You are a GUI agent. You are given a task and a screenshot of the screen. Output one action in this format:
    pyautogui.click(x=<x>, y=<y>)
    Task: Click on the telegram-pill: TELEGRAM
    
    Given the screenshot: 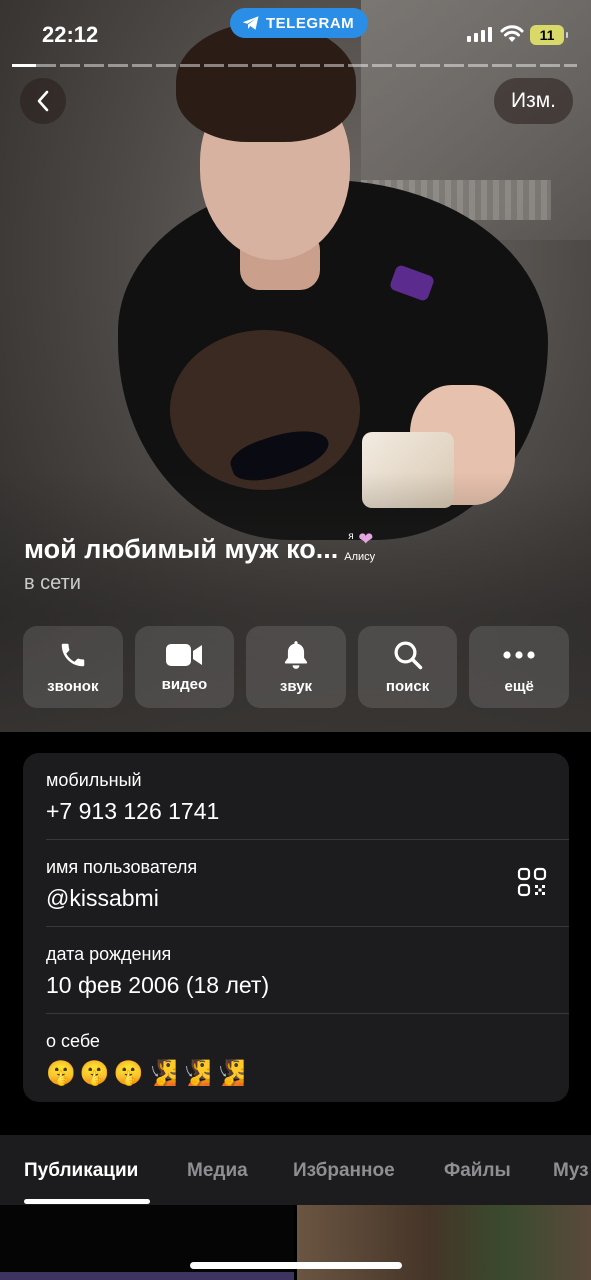 What is the action you would take?
    pyautogui.click(x=299, y=23)
    